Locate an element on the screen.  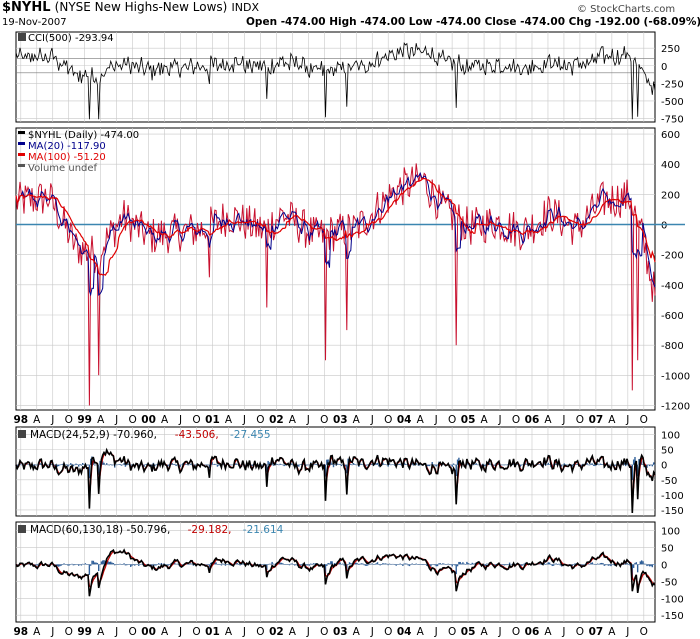
x-tick-label-bottom: 99 is located at coordinates (84, 632).